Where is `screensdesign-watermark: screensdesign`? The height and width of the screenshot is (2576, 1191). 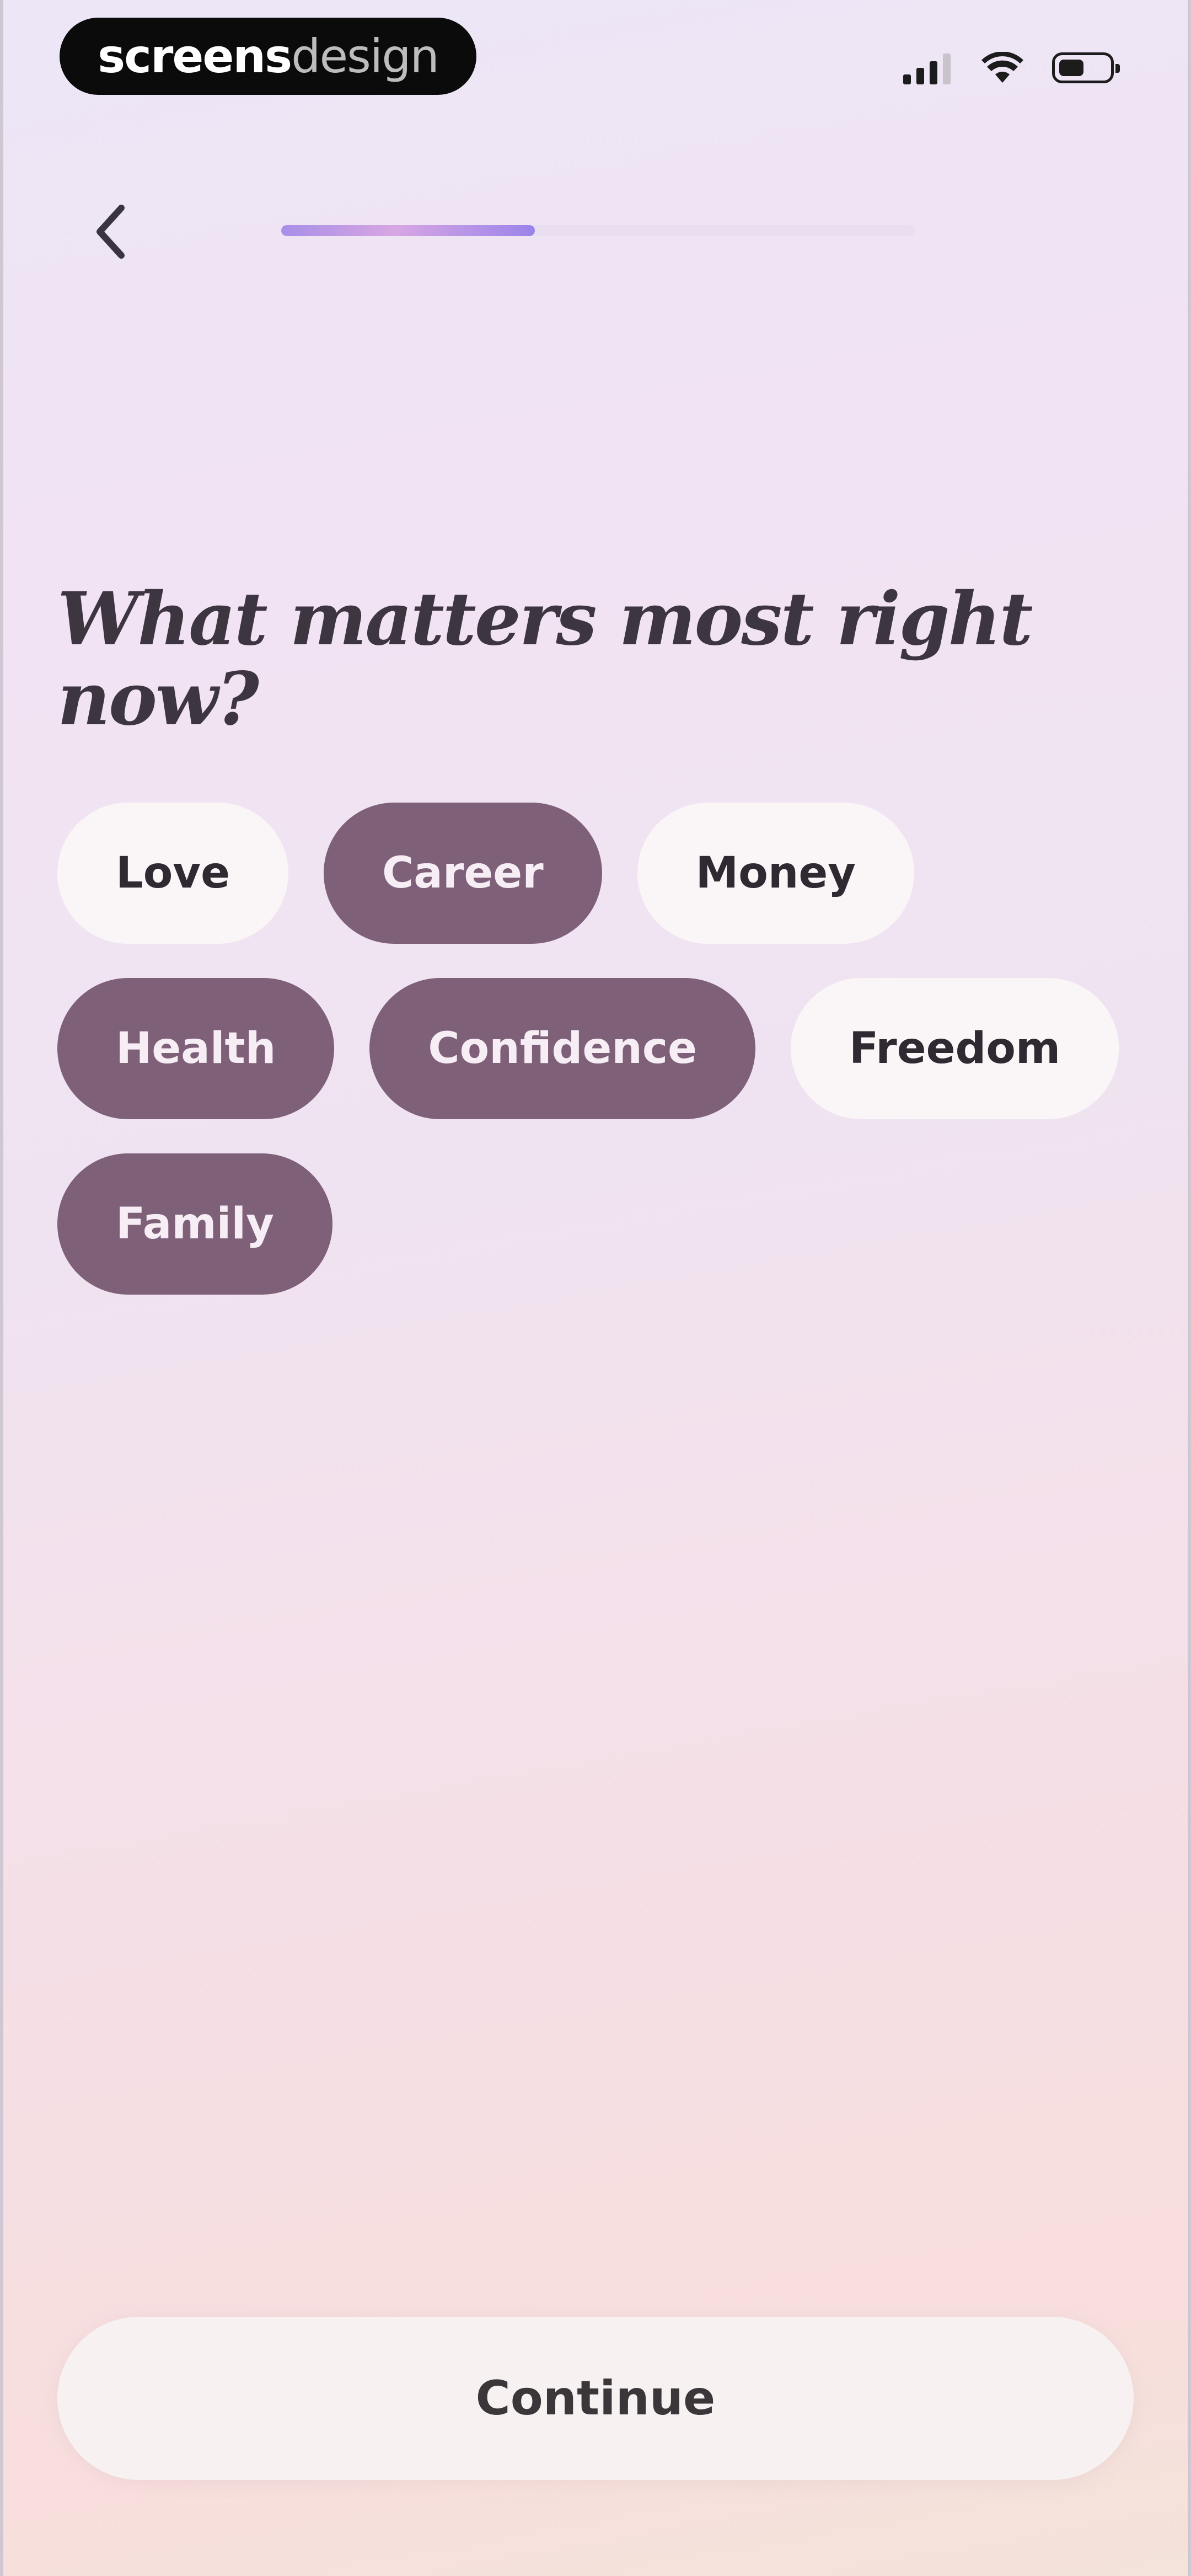
screensdesign-watermark: screensdesign is located at coordinates (268, 56).